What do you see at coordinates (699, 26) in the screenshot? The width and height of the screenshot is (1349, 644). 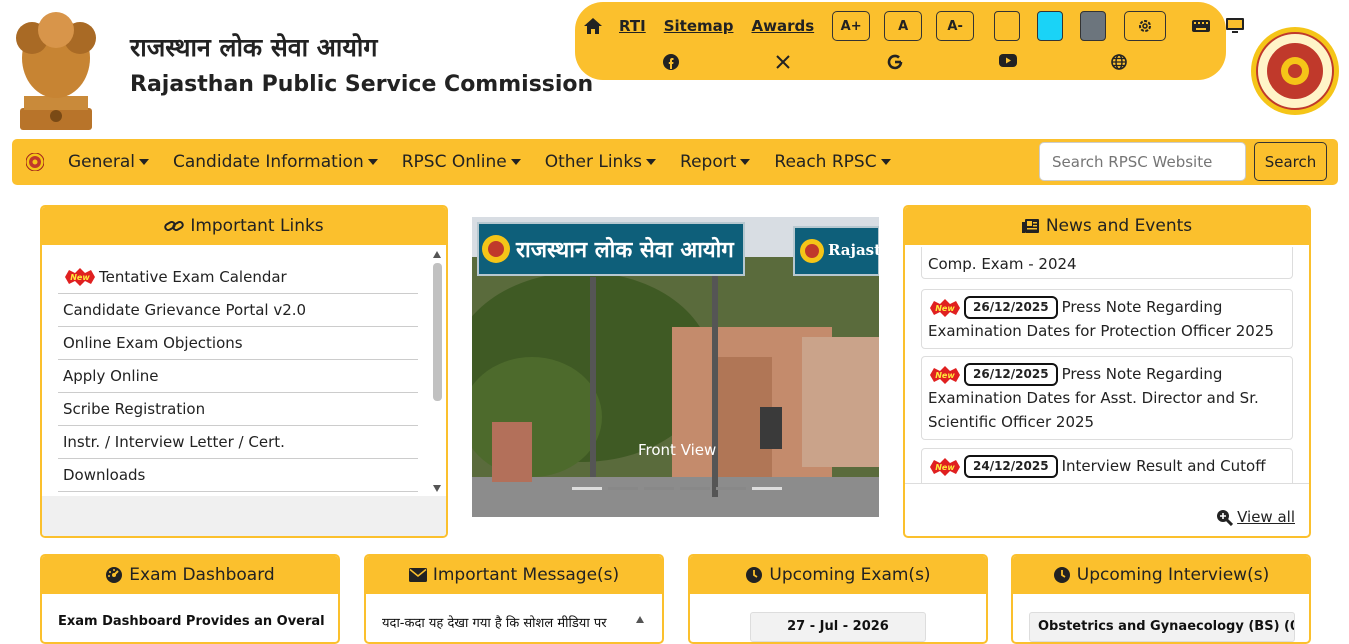 I see `sitemap-link: Sitemap` at bounding box center [699, 26].